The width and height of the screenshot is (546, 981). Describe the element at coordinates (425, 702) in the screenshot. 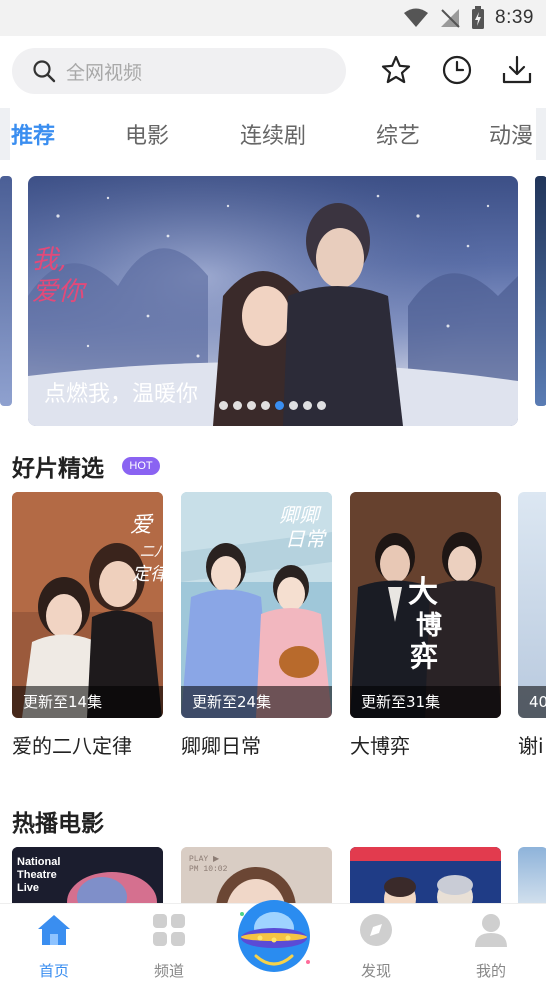

I see `update-label: 更新至31集` at that location.